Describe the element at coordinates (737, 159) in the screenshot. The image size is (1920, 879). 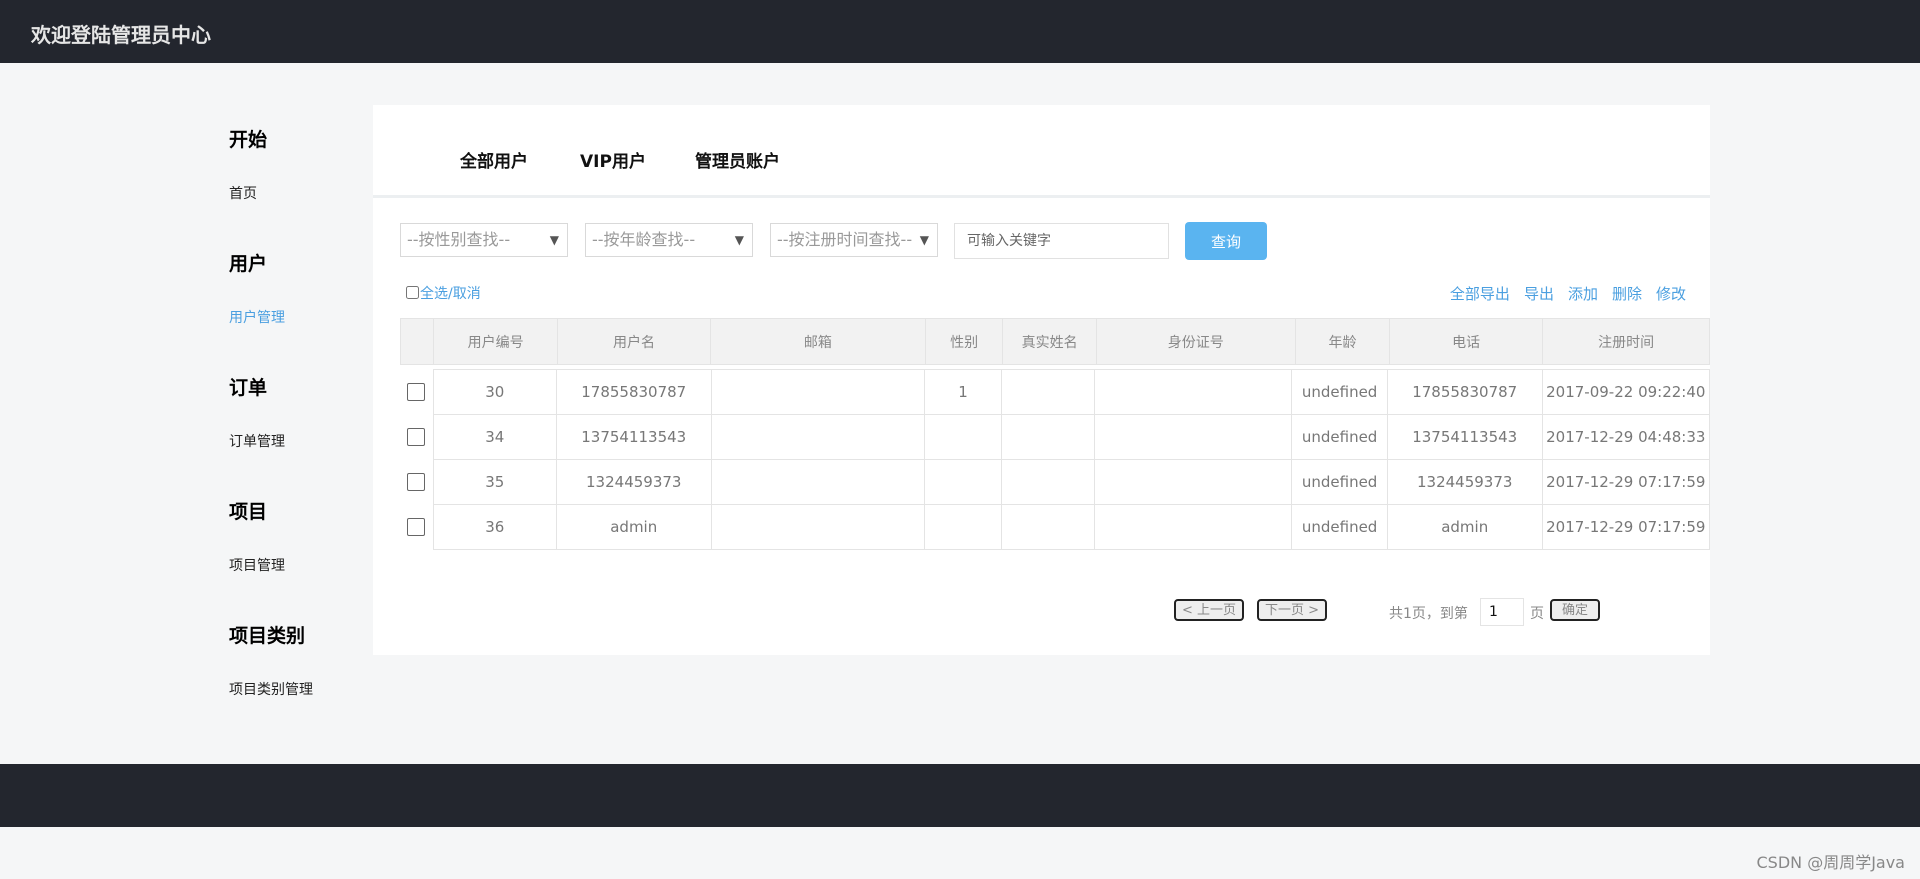
I see `tab-admin-accounts: 管理员账户` at that location.